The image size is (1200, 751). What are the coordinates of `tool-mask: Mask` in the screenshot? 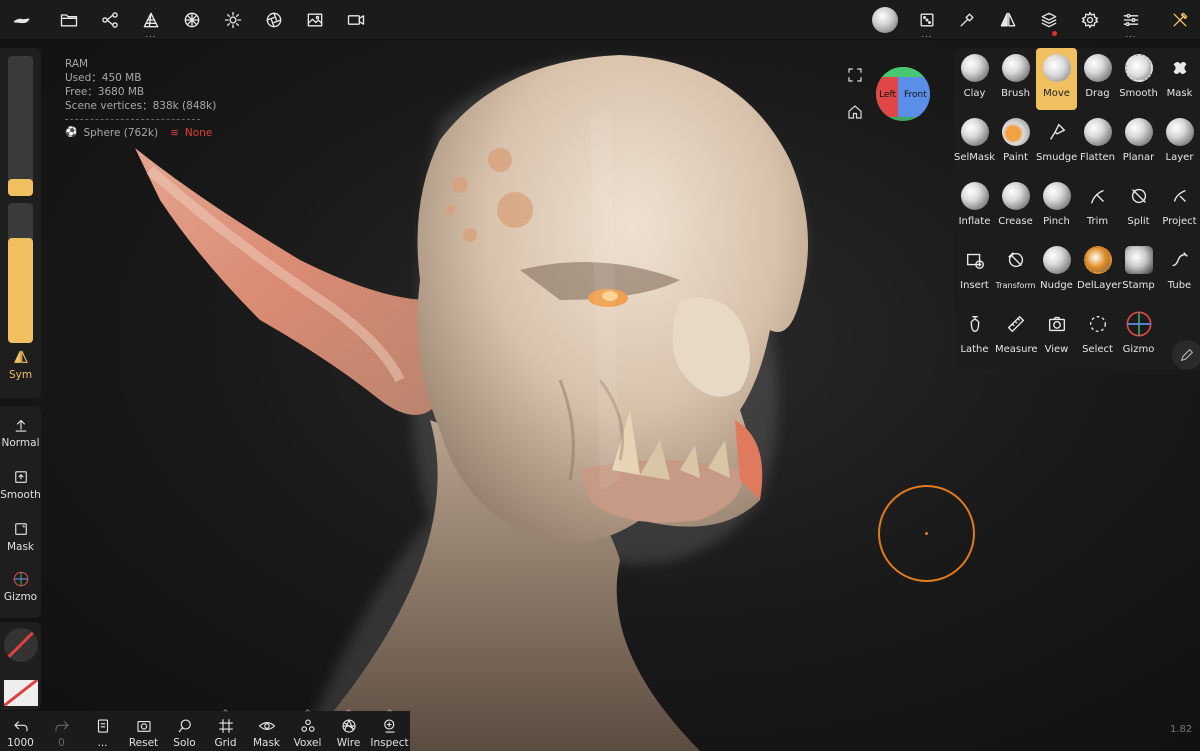 It's located at (1179, 79).